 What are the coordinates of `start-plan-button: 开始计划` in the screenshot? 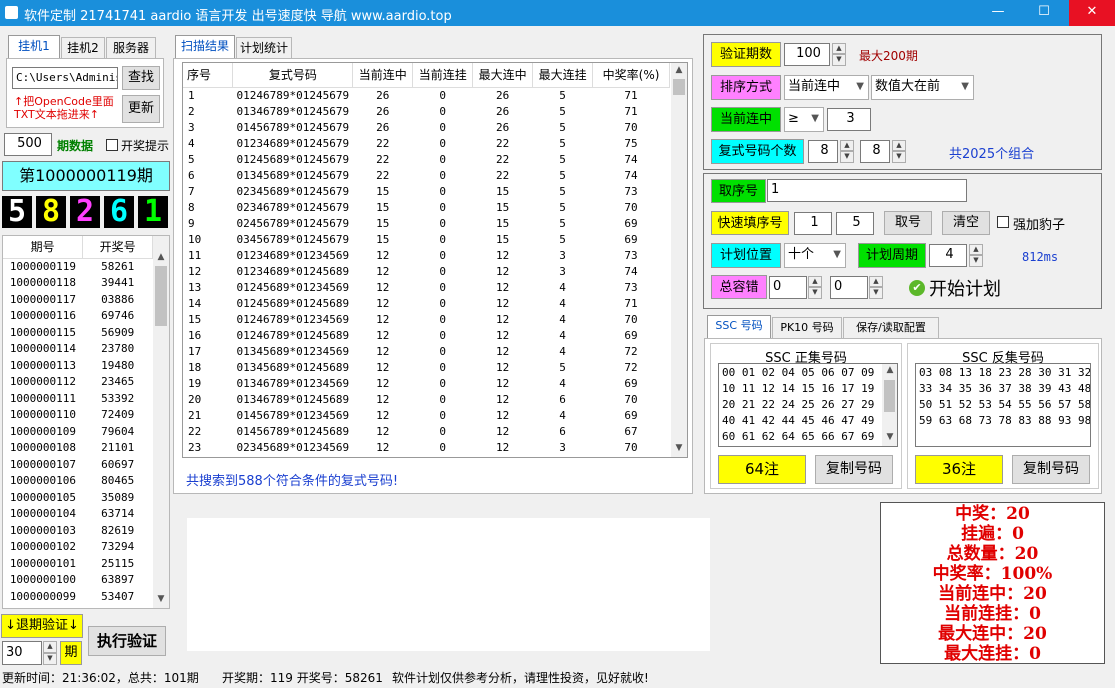 It's located at (965, 288).